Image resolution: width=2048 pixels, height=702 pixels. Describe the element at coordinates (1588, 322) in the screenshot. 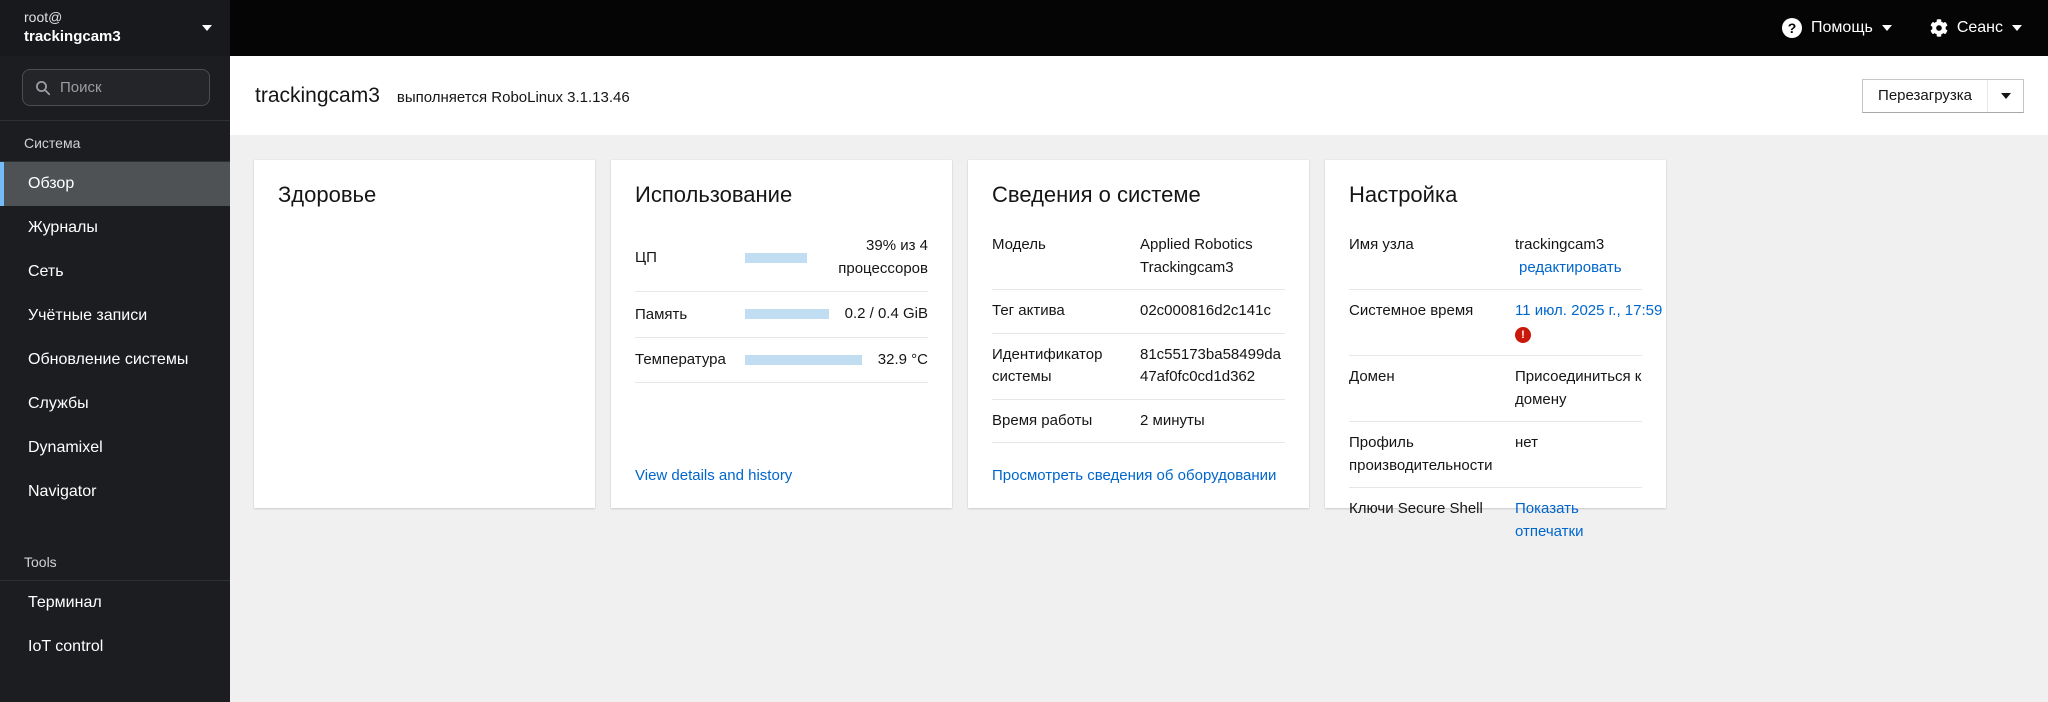

I see `system-time-cell: 11 июл. 2025 г., 17:59` at that location.